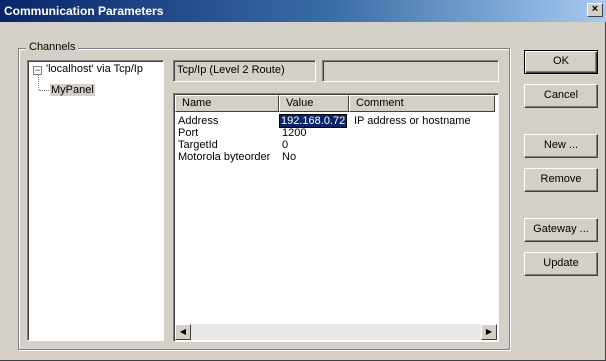 The width and height of the screenshot is (606, 361). I want to click on collapse-icon: −, so click(37, 70).